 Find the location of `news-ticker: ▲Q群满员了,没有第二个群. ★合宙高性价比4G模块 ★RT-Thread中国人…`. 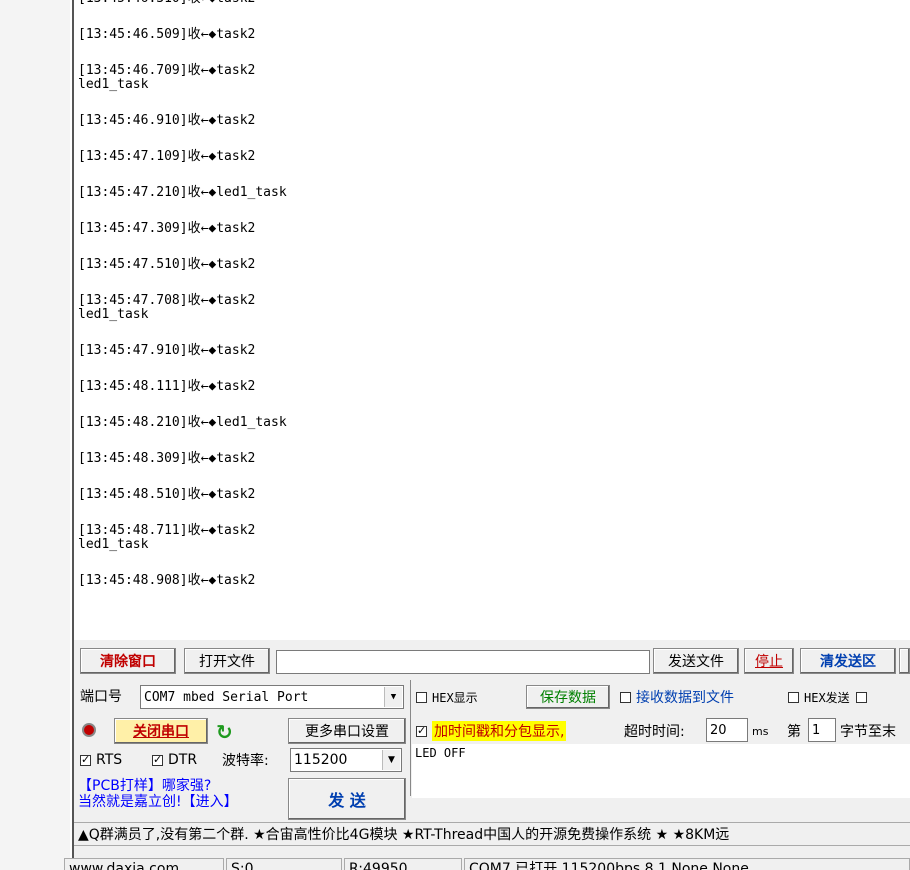

news-ticker: ▲Q群满员了,没有第二个群. ★合宙高性价比4G模块 ★RT-Thread中国人… is located at coordinates (492, 834).